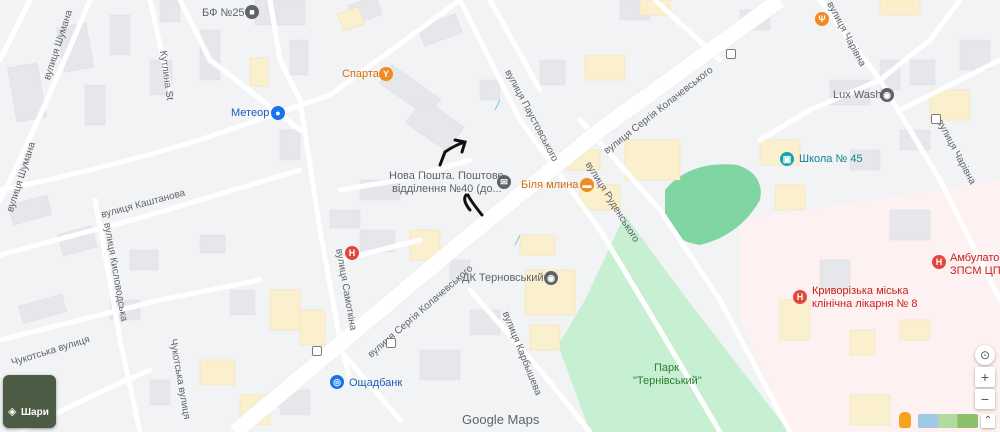  Describe the element at coordinates (223, 13) in the screenshot. I see `poi-label-bf25: БФ №25` at that location.